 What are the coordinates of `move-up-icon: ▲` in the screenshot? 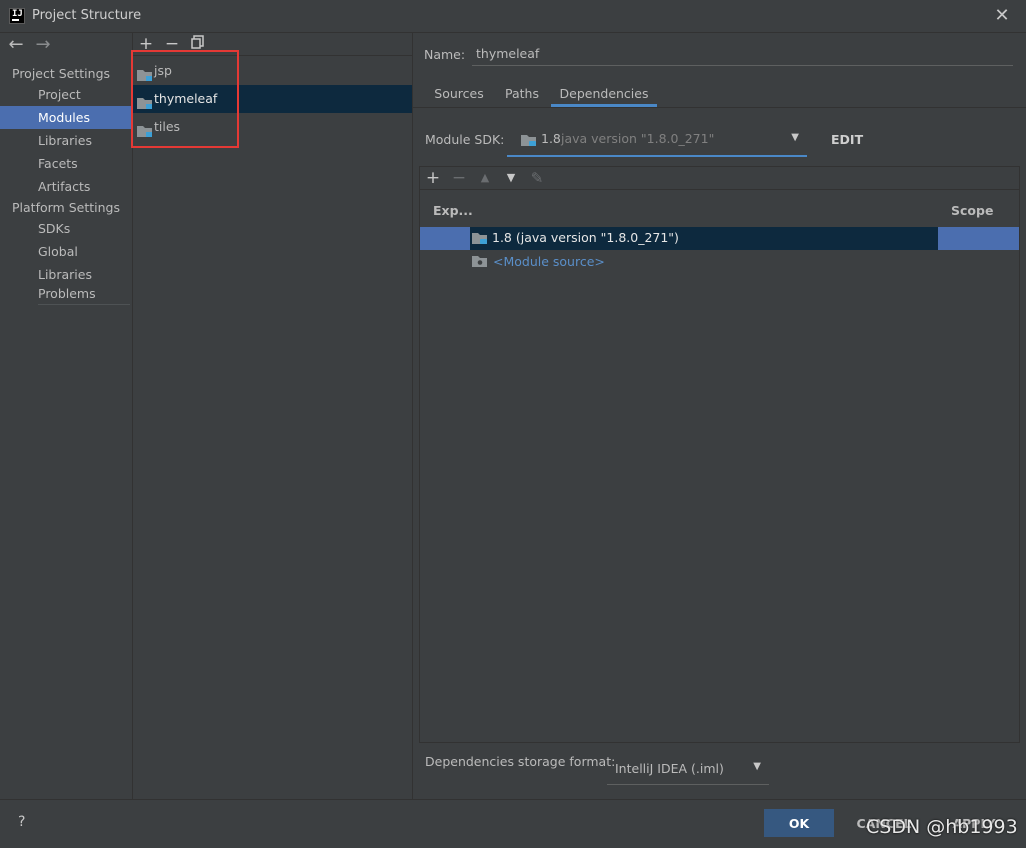 It's located at (485, 178).